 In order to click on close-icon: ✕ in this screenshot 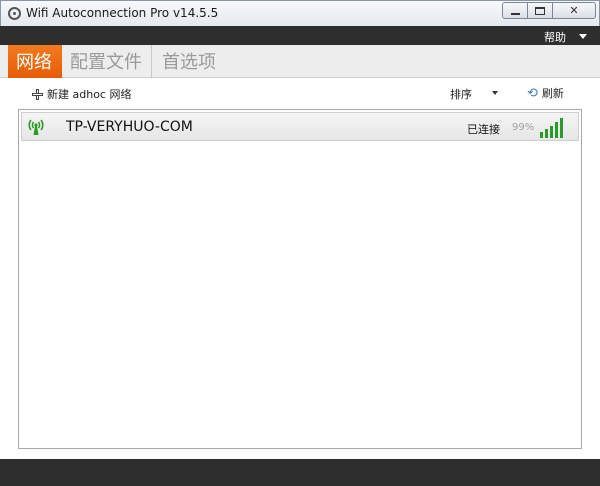, I will do `click(574, 10)`.